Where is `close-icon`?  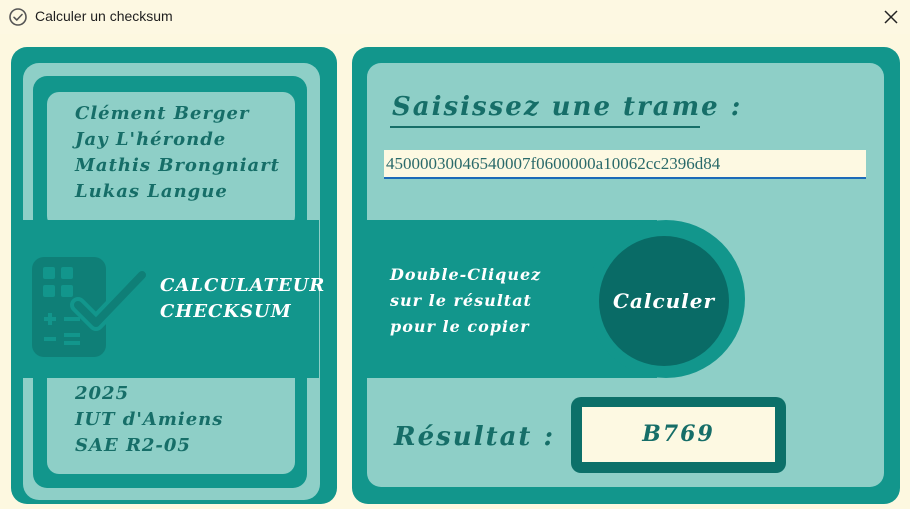
close-icon is located at coordinates (891, 17).